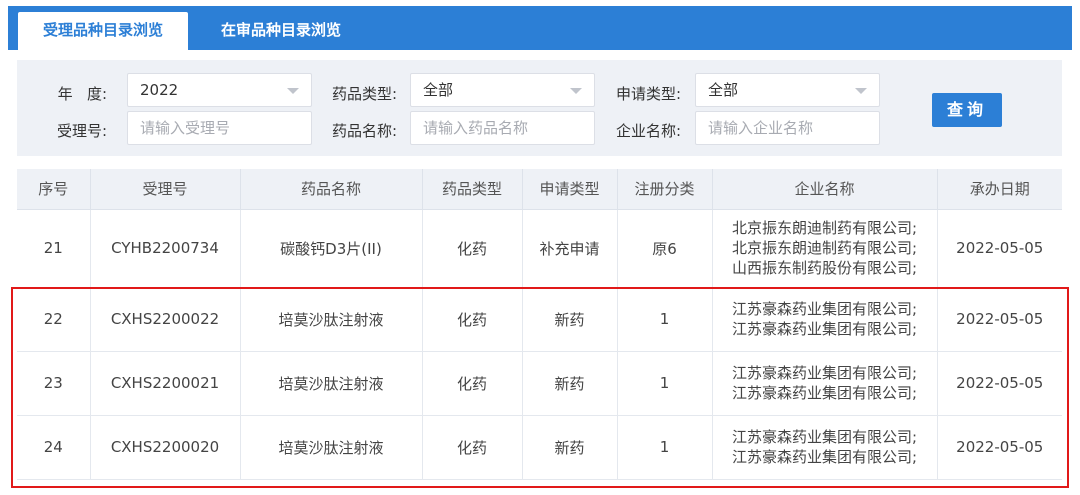  Describe the element at coordinates (787, 90) in the screenshot. I see `apply-type-select: 全部` at that location.